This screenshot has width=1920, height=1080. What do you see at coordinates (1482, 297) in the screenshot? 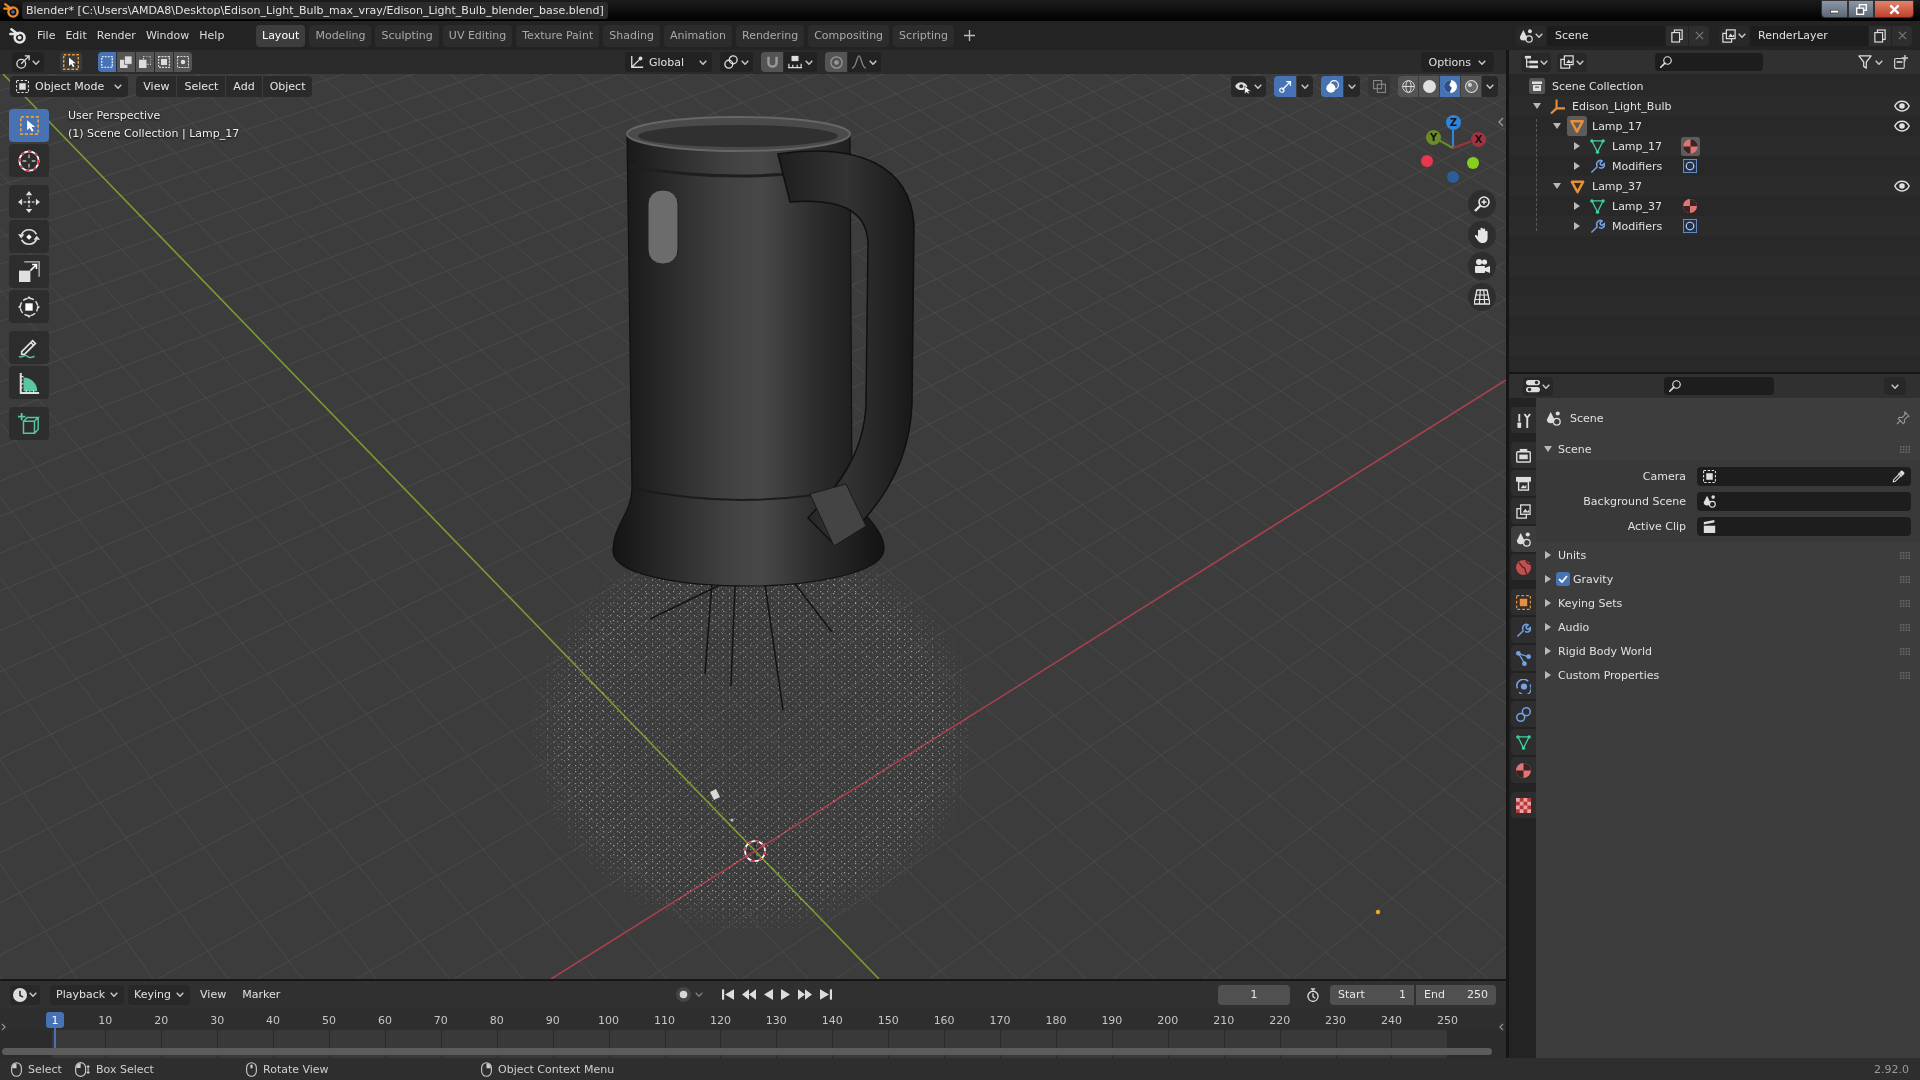
I see `projection-toggle` at bounding box center [1482, 297].